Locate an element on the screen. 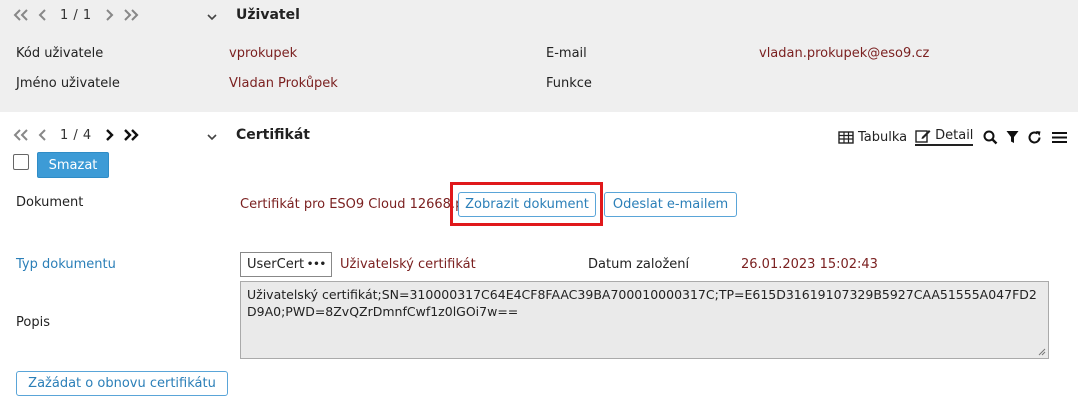 The height and width of the screenshot is (407, 1078). user-record-navigator: 1 / 1 is located at coordinates (76, 15).